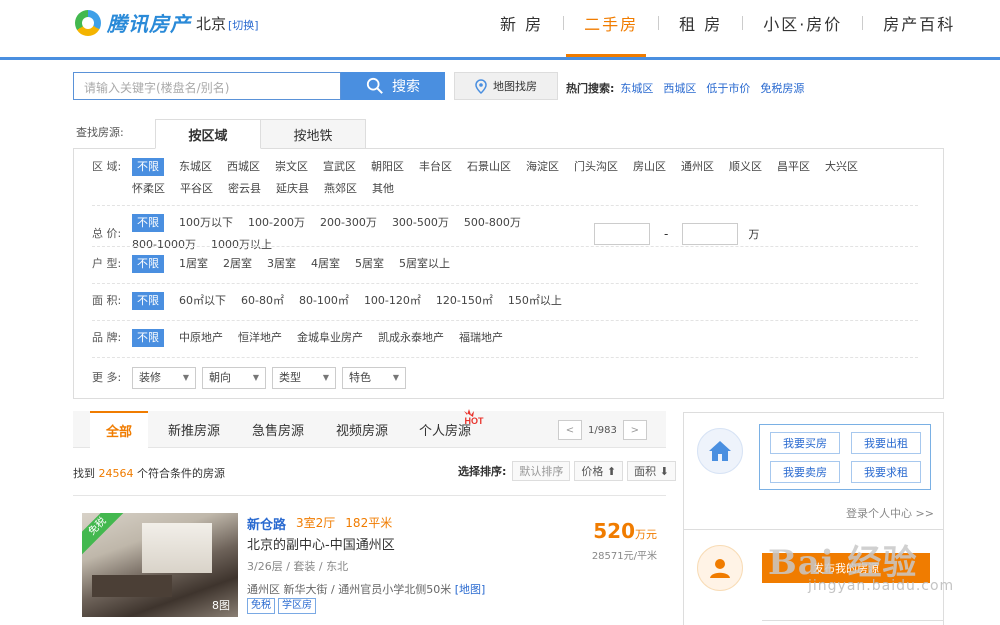  What do you see at coordinates (201, 338) in the screenshot?
I see `brand-option: 中原地产` at bounding box center [201, 338].